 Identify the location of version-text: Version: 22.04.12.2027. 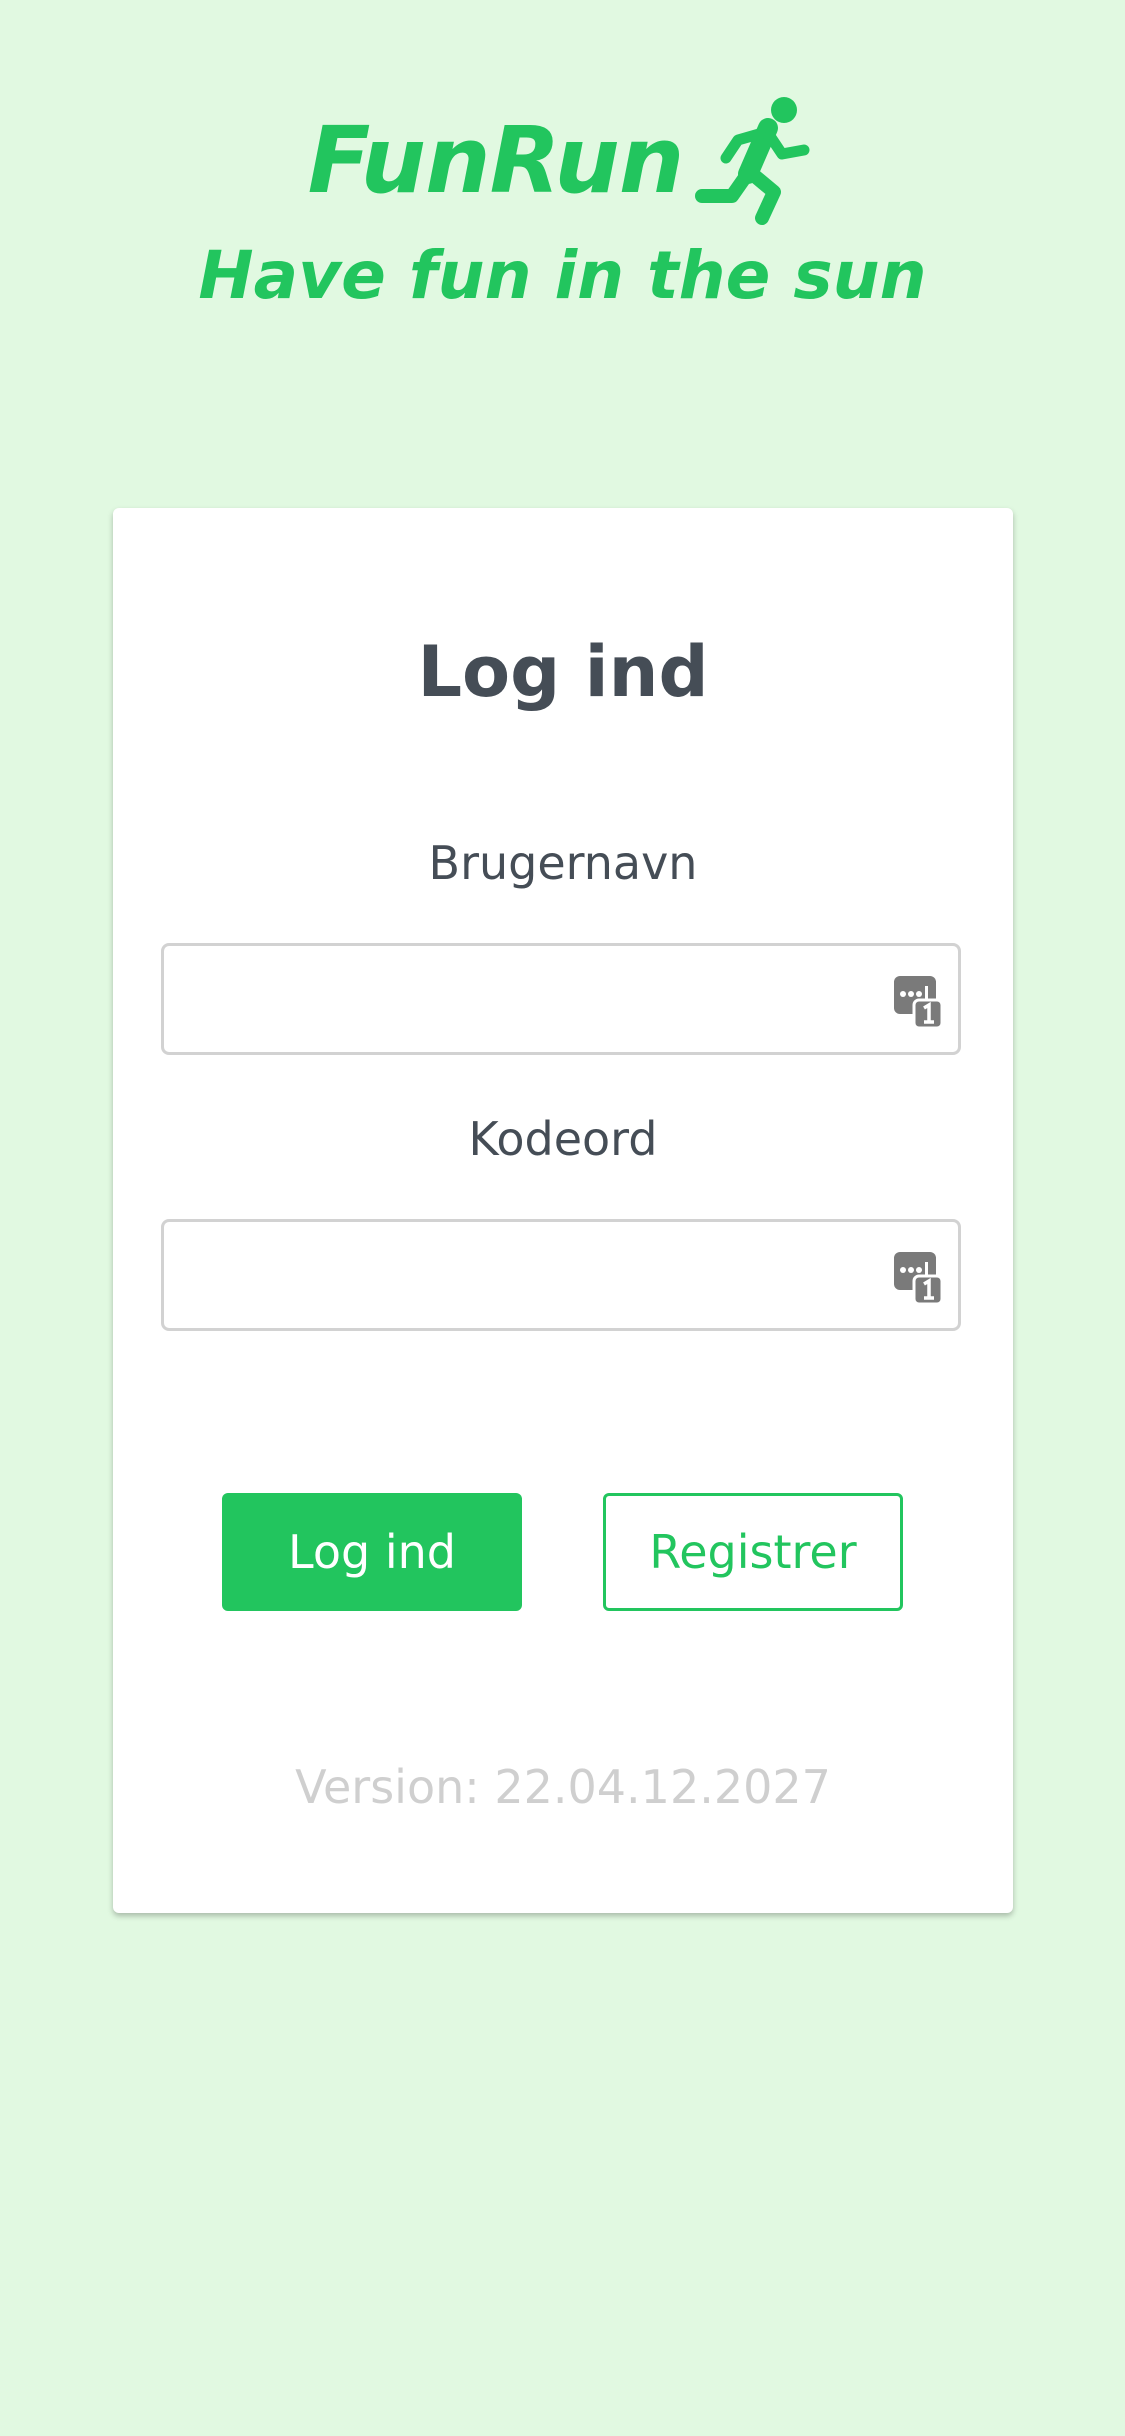
(563, 1787).